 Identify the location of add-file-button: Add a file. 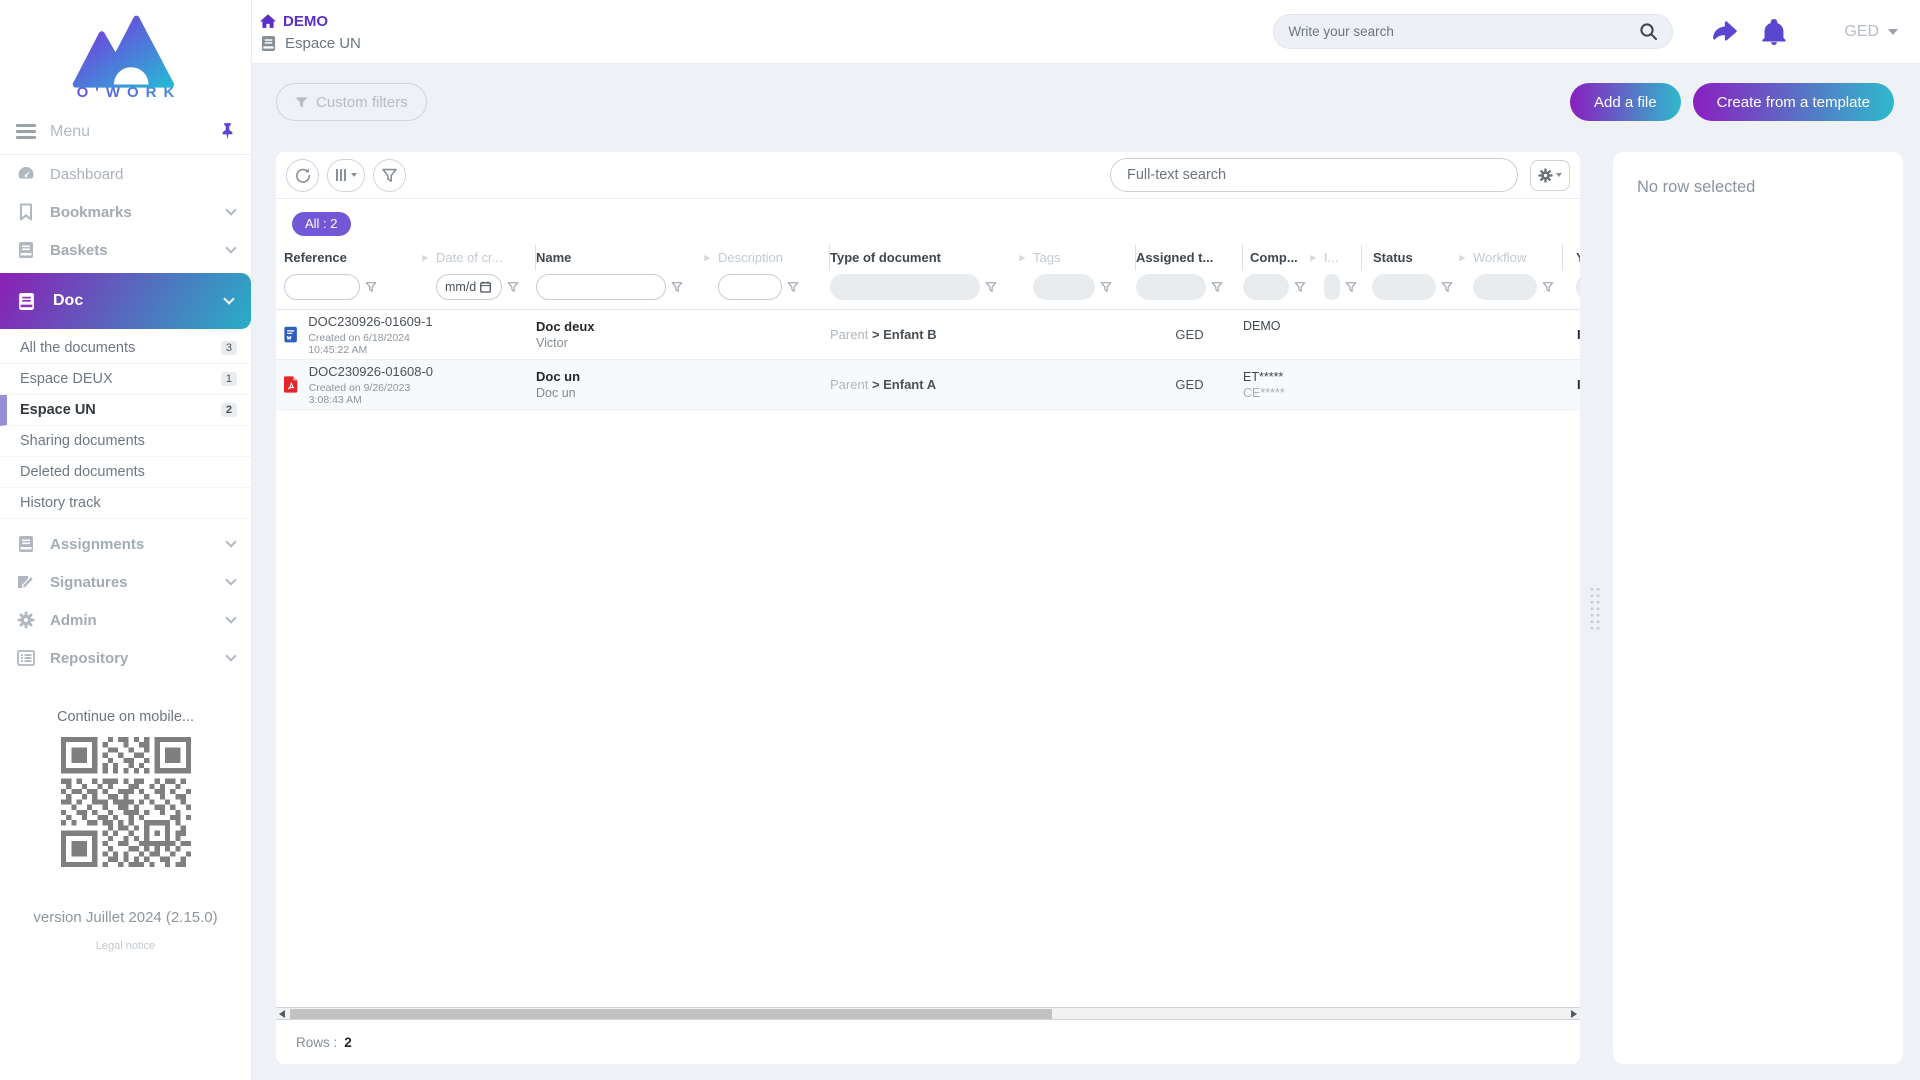
(1625, 102).